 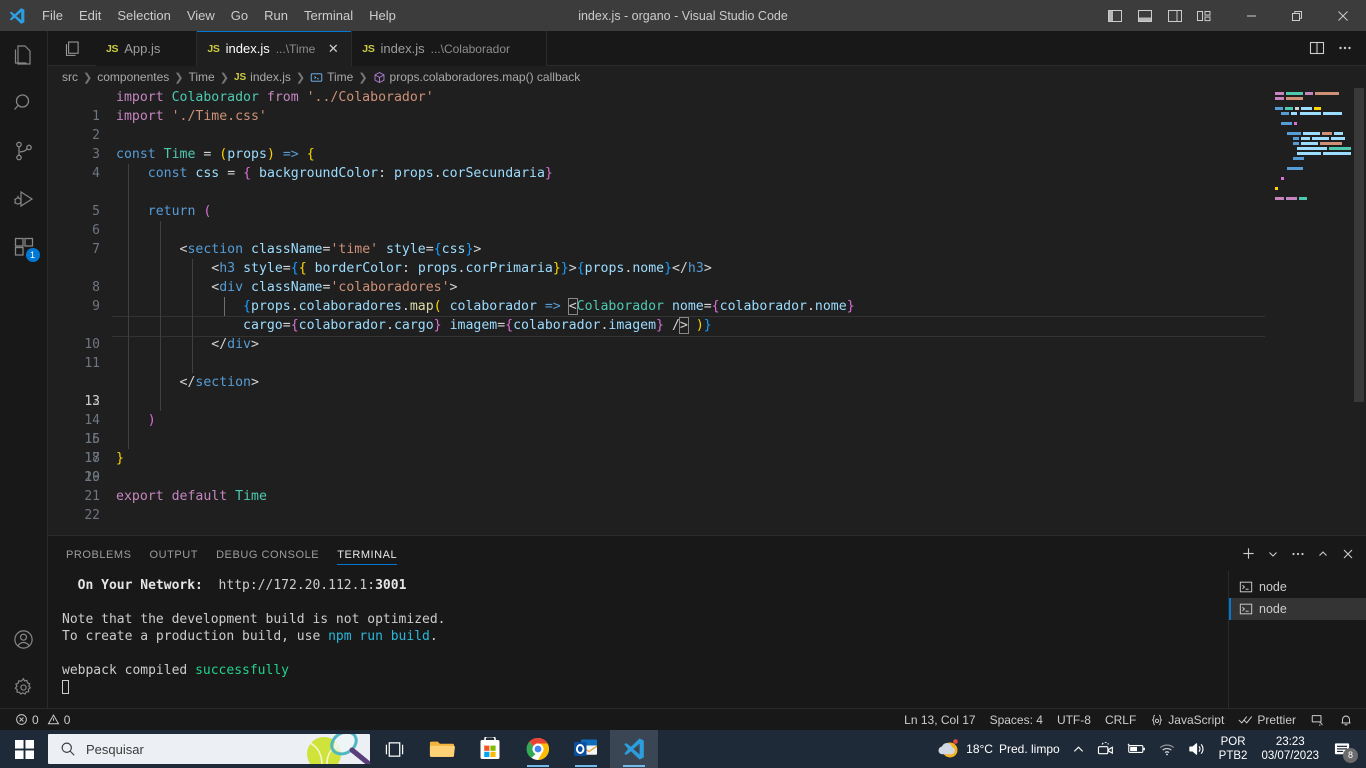 I want to click on tab-index-js-colaborador: JS index.js ...\Colaborador ✕, so click(x=449, y=48).